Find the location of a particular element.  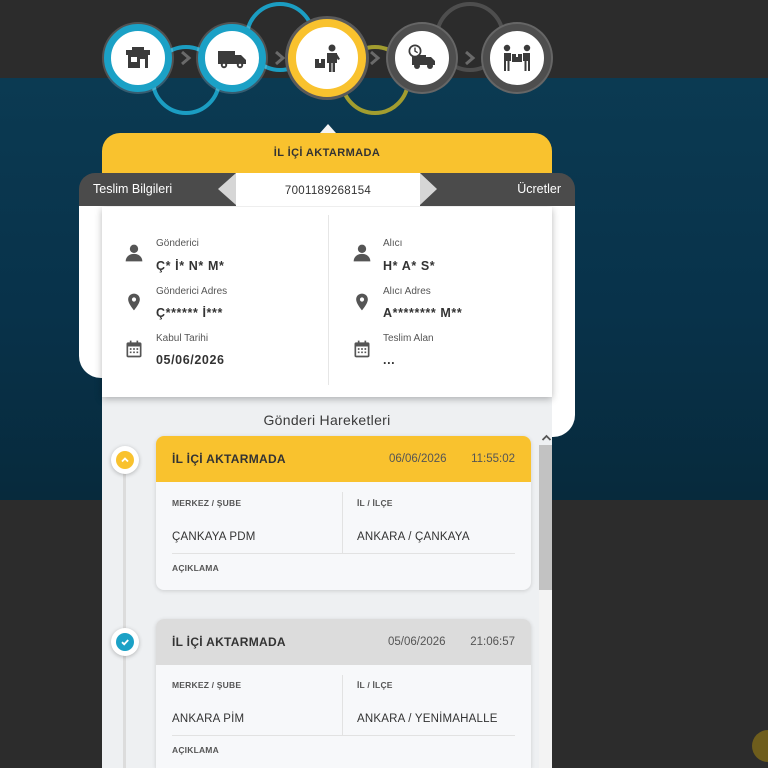

step-in-transit is located at coordinates (232, 58).